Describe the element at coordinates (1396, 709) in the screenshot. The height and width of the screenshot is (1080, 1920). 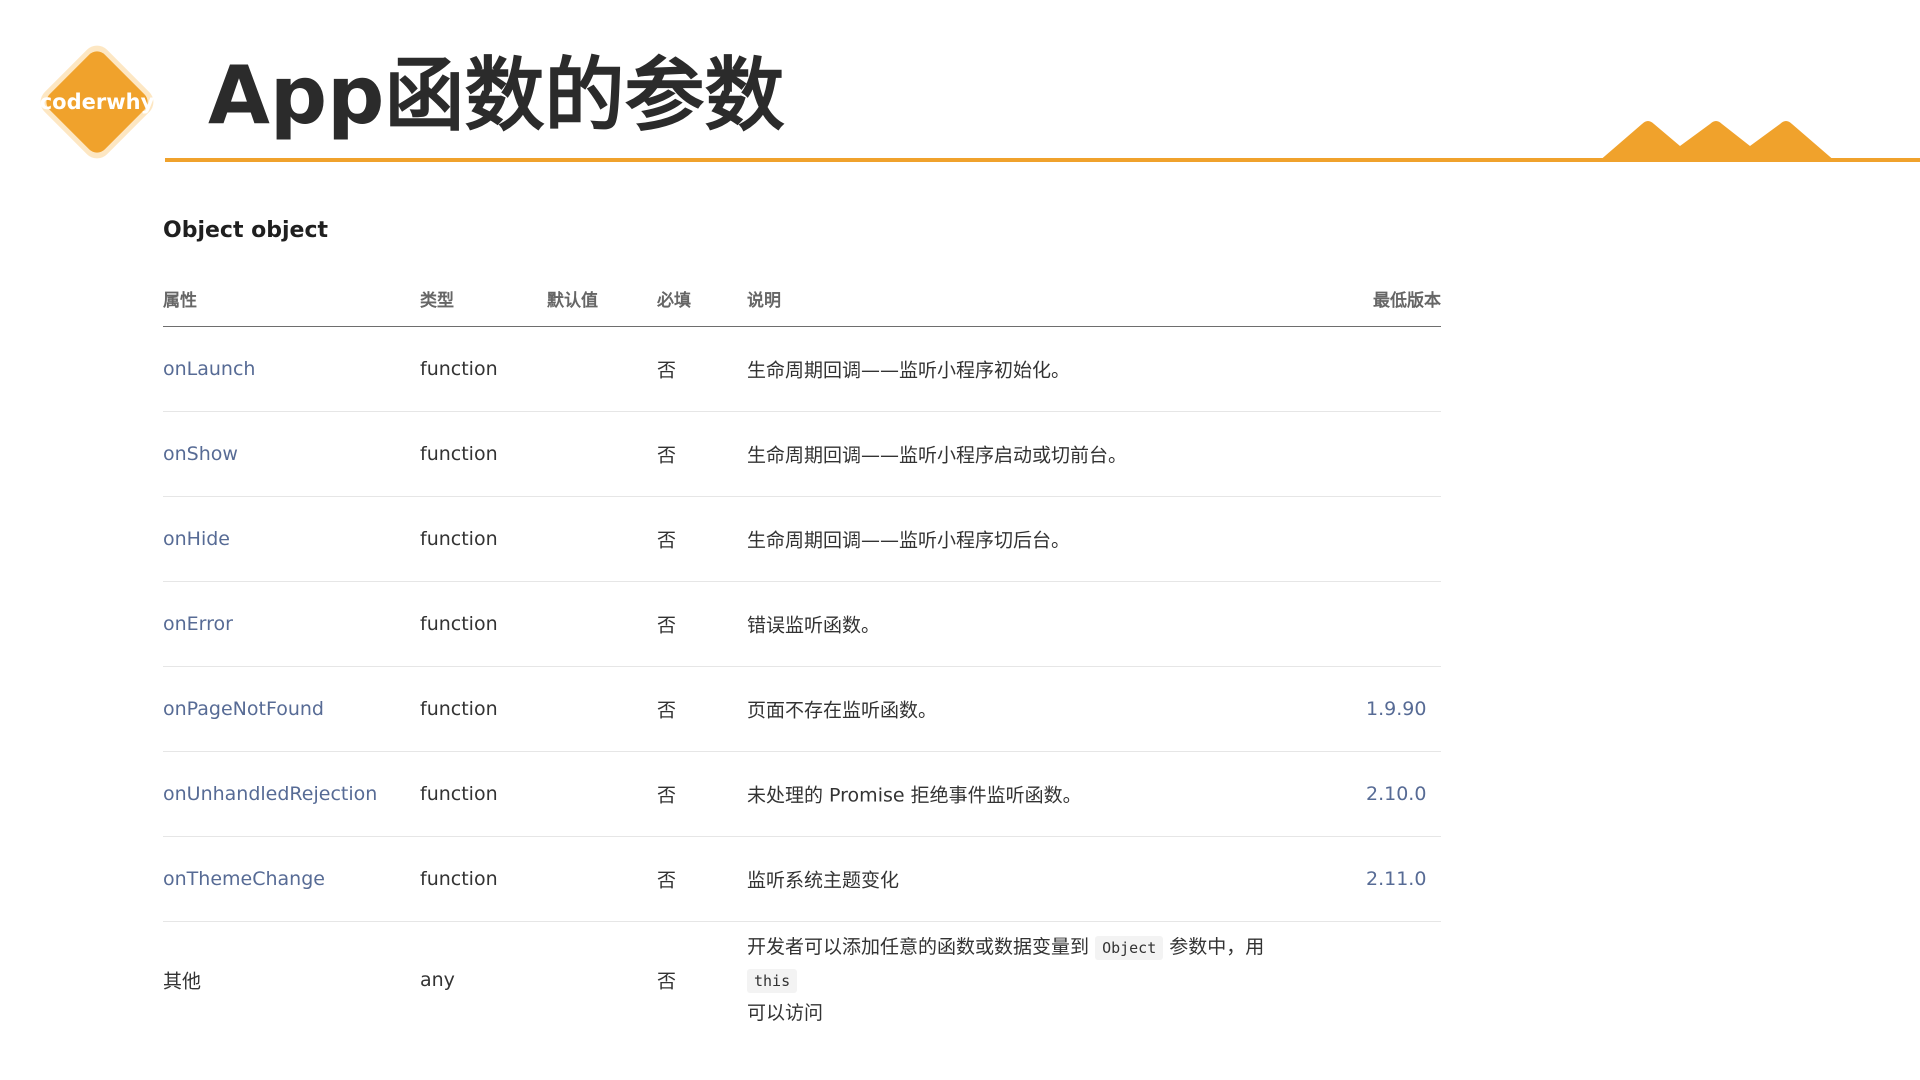
I see `min-version-link: 1.9.90` at that location.